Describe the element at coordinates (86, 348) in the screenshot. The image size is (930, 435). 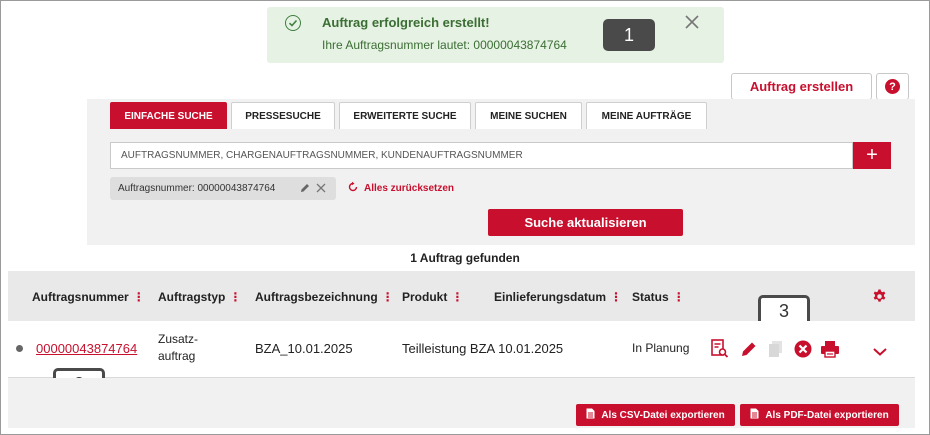
I see `order-number-link: 00000043874764` at that location.